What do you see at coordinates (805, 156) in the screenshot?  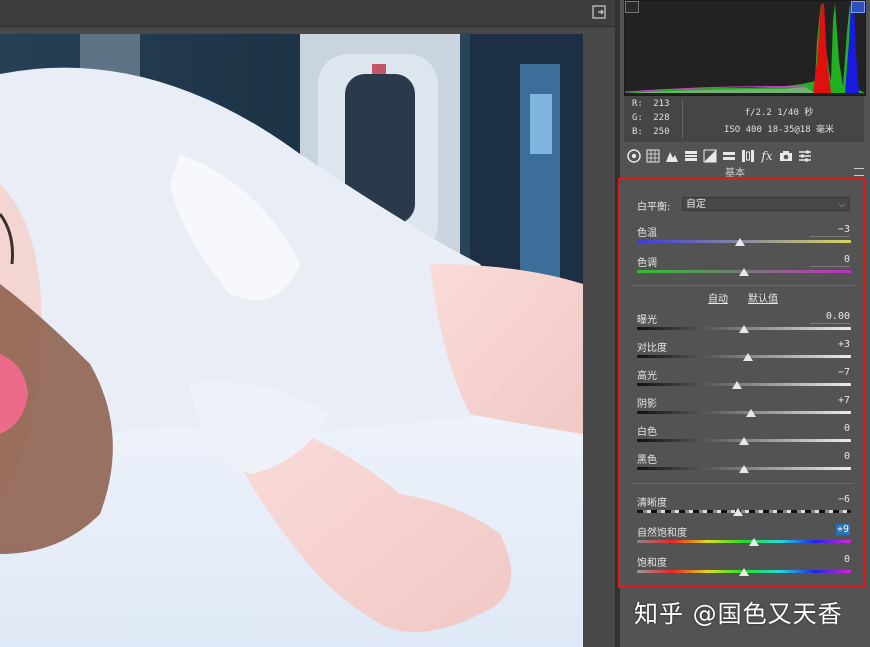 I see `presets-icon` at bounding box center [805, 156].